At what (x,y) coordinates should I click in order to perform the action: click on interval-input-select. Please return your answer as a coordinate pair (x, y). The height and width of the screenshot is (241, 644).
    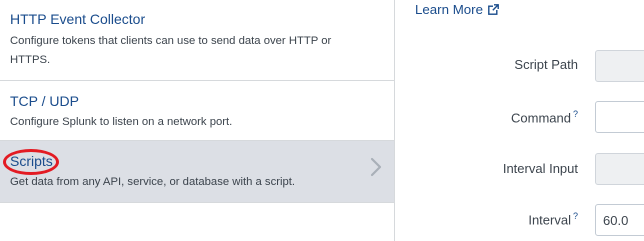
    Looking at the image, I should click on (619, 169).